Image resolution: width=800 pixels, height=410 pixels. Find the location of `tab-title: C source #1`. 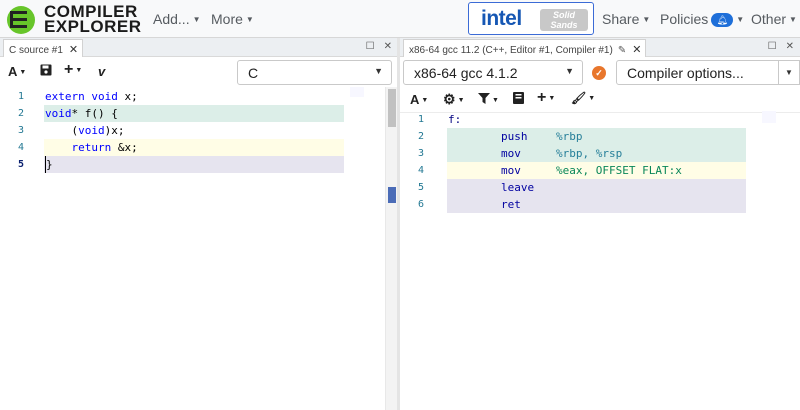

tab-title: C source #1 is located at coordinates (36, 50).